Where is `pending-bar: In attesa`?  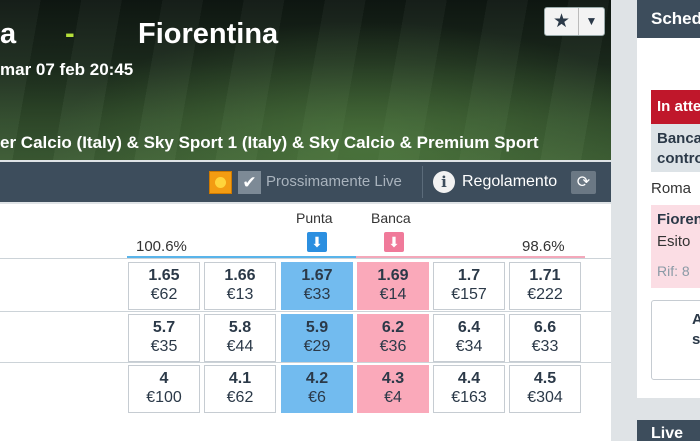
pending-bar: In attesa is located at coordinates (675, 107).